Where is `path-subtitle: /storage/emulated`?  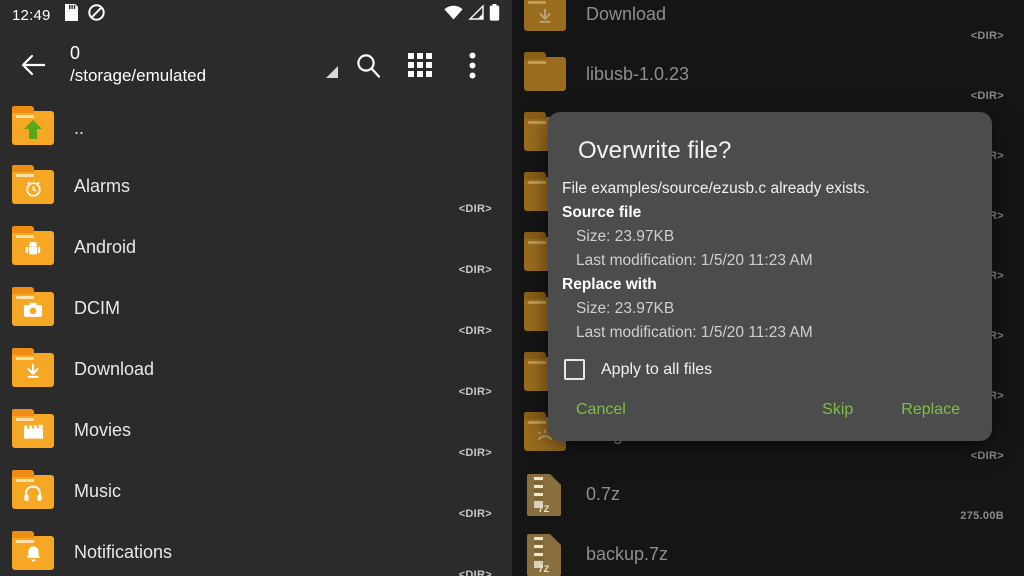
path-subtitle: /storage/emulated is located at coordinates (138, 75).